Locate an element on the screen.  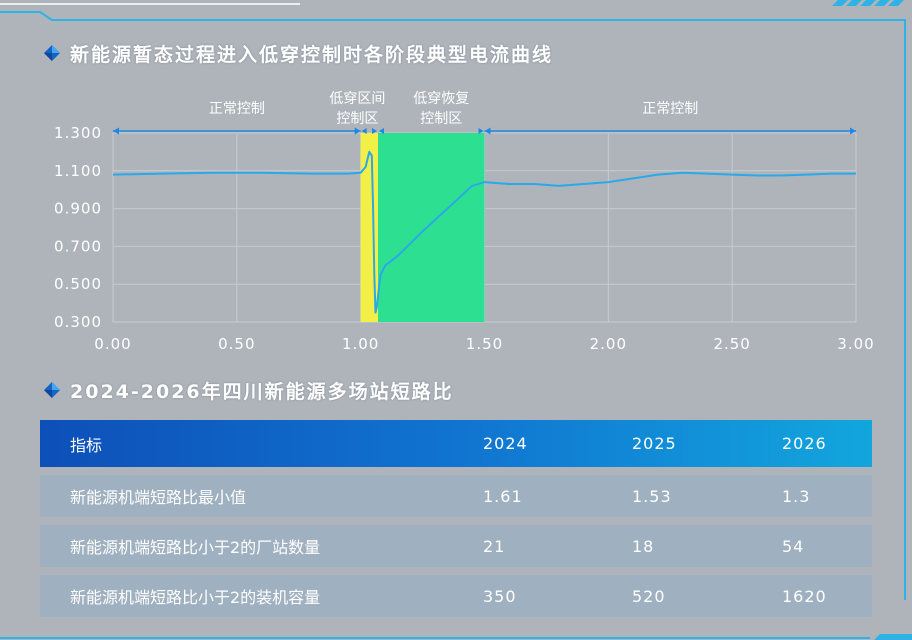
y-tick-label: 1.300 is located at coordinates (78, 133).